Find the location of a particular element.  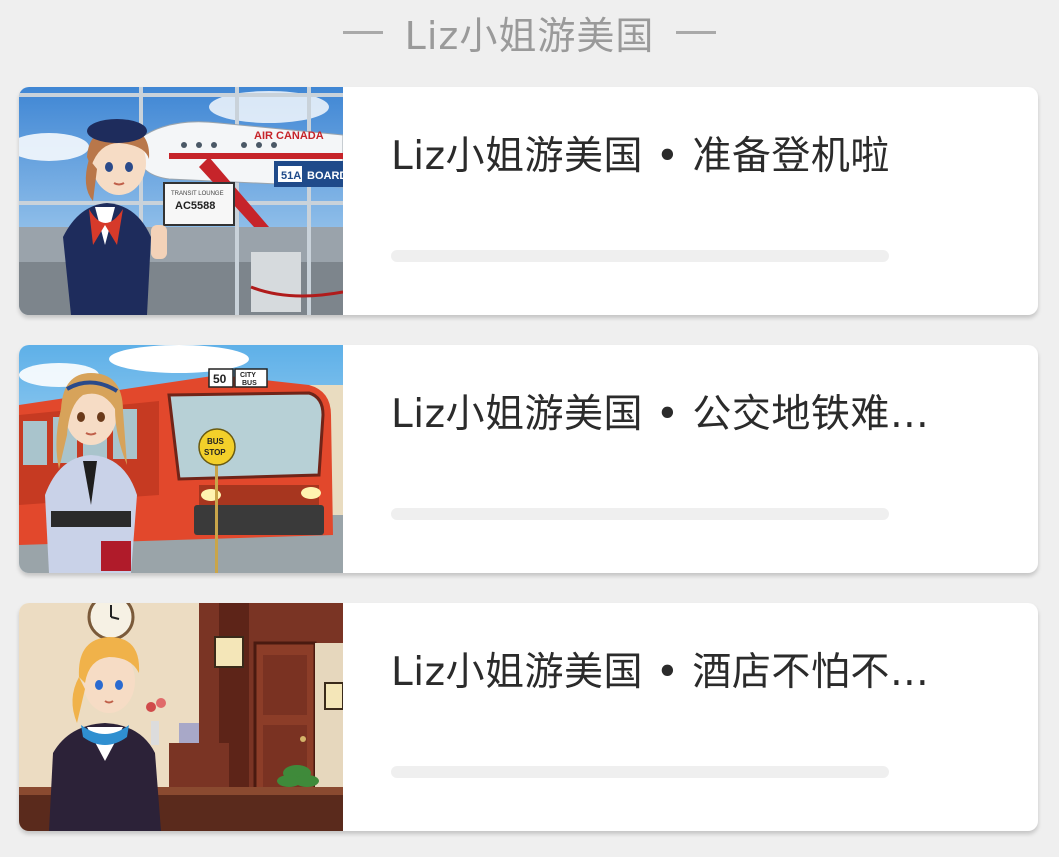

lesson-thumbnail-hotel is located at coordinates (181, 717).